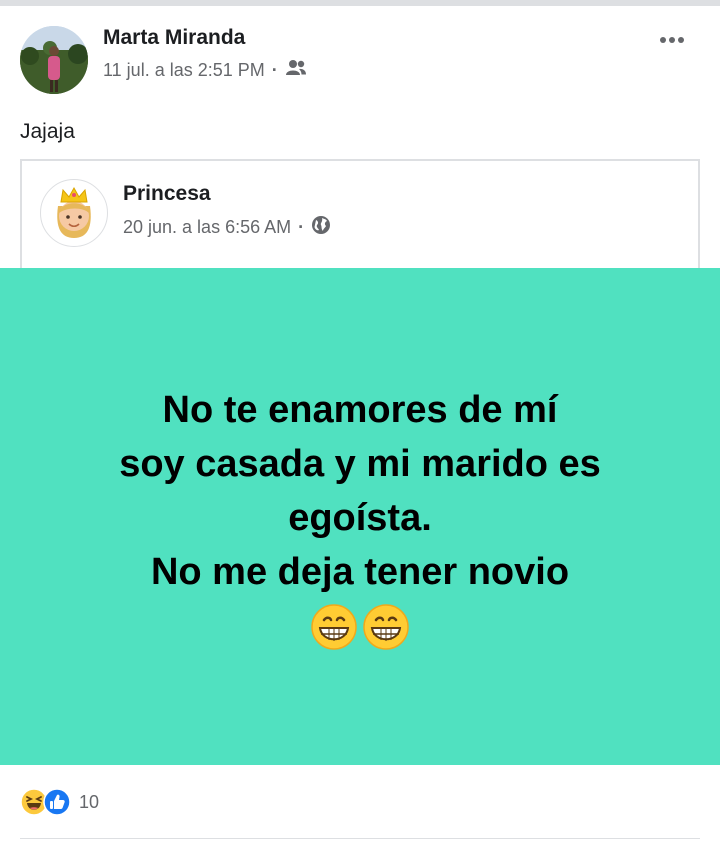  I want to click on shared-post-meta: 20 jun. a las 6:56 AM ·, so click(227, 227).